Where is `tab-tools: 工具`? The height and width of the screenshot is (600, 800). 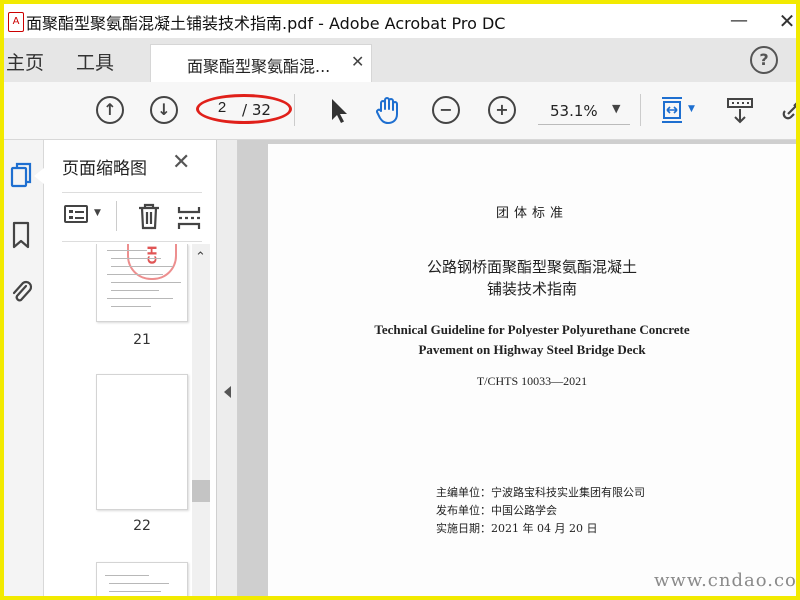
tab-tools: 工具 is located at coordinates (95, 61).